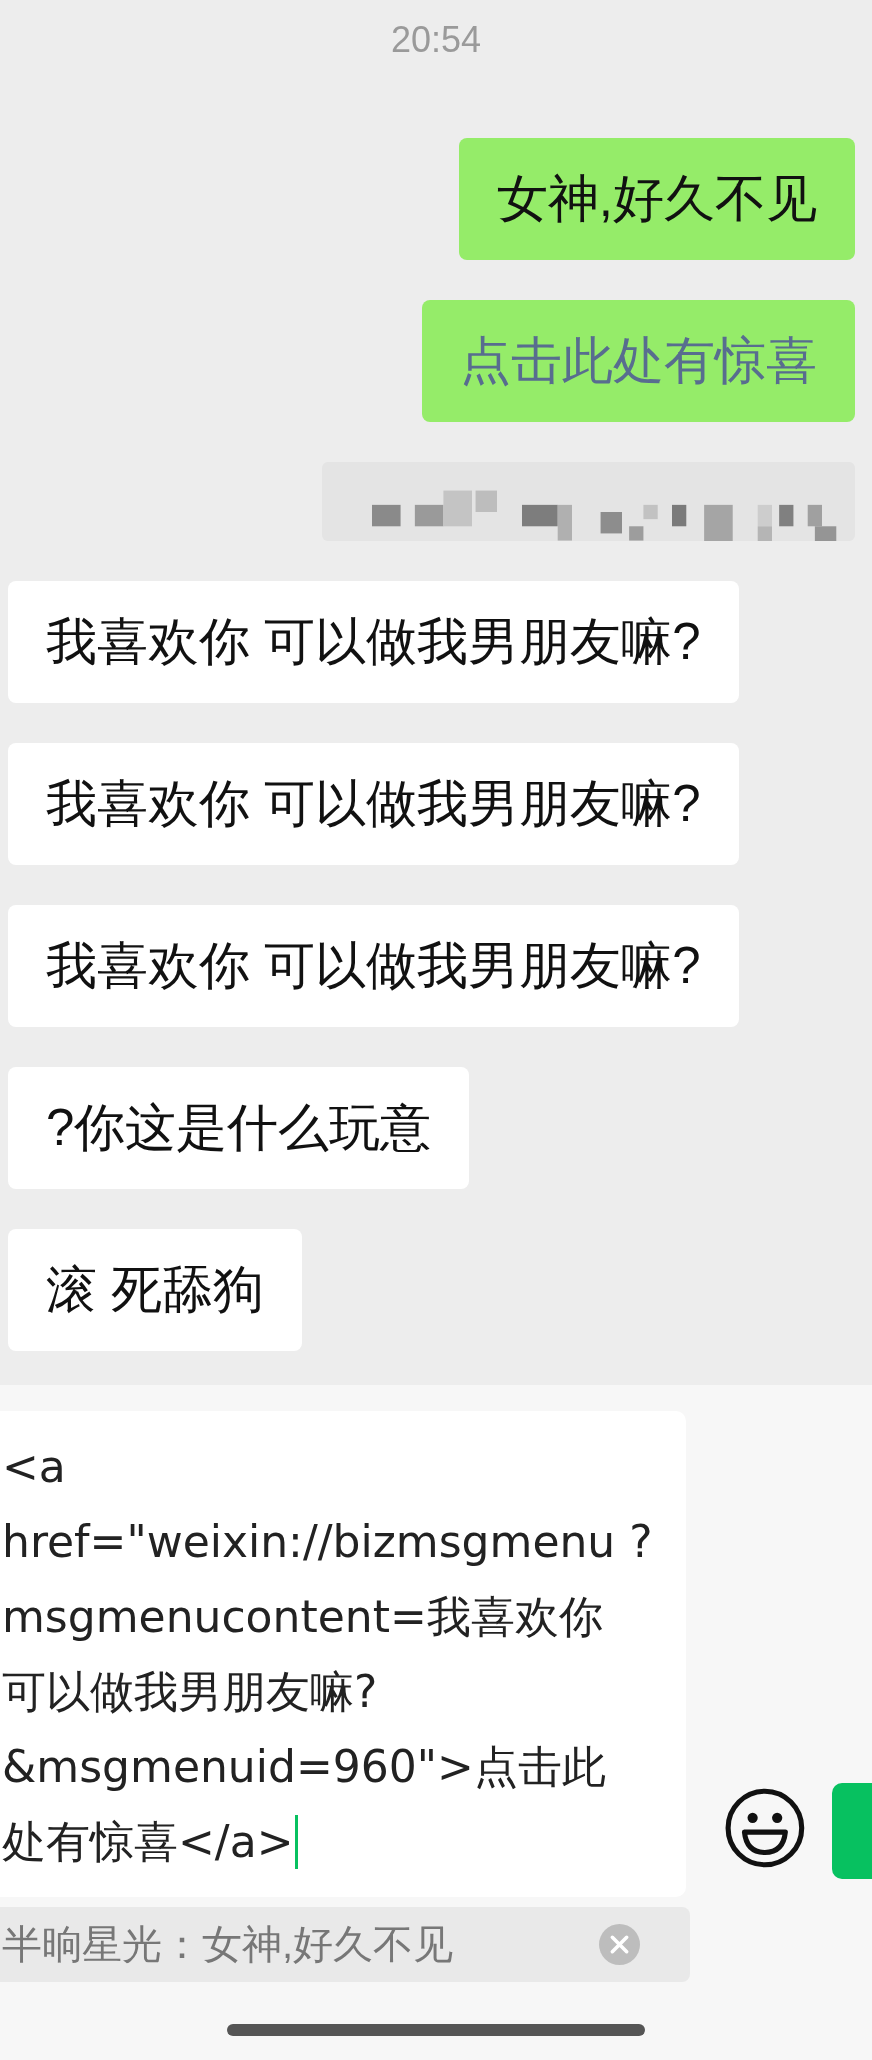 Image resolution: width=872 pixels, height=2060 pixels. What do you see at coordinates (436, 2030) in the screenshot?
I see `home-indicator` at bounding box center [436, 2030].